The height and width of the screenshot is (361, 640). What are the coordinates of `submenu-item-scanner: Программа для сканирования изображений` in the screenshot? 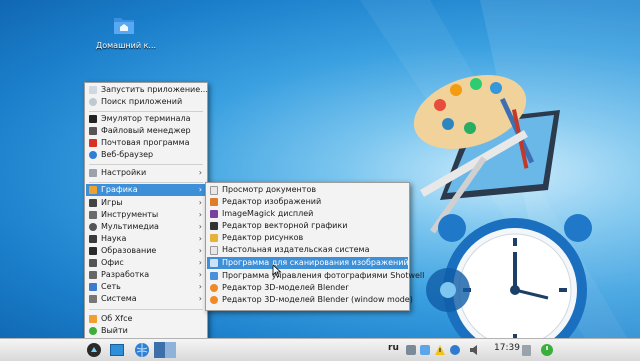 It's located at (308, 263).